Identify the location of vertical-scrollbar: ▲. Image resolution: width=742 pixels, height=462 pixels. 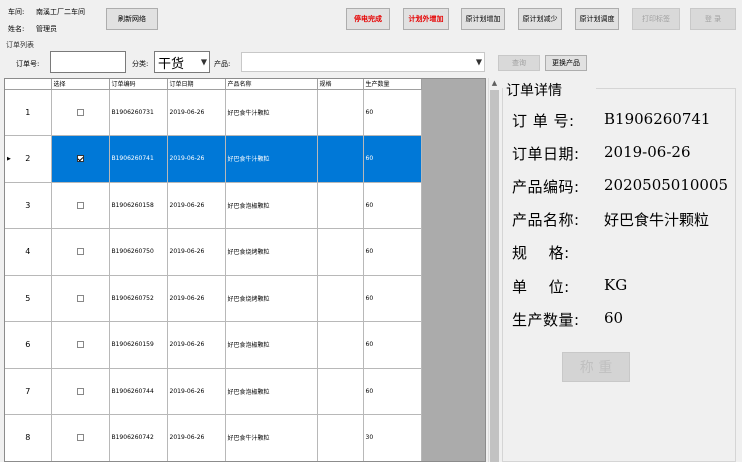
(493, 270).